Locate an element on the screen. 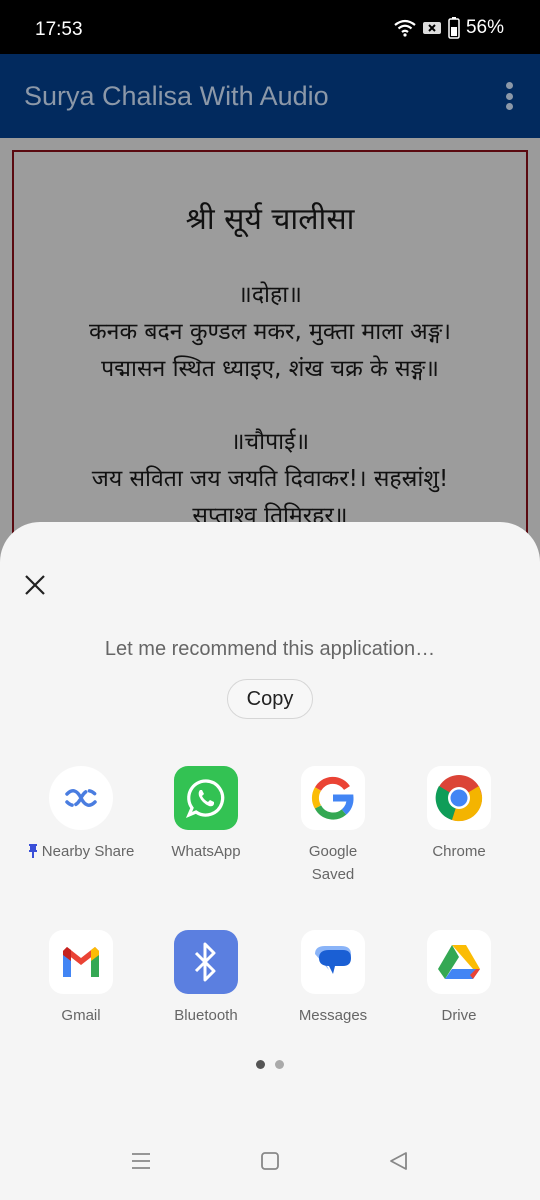  verse-line: जय सविता जय जयति दिवाकर!। सहस्रांशु! is located at coordinates (270, 479).